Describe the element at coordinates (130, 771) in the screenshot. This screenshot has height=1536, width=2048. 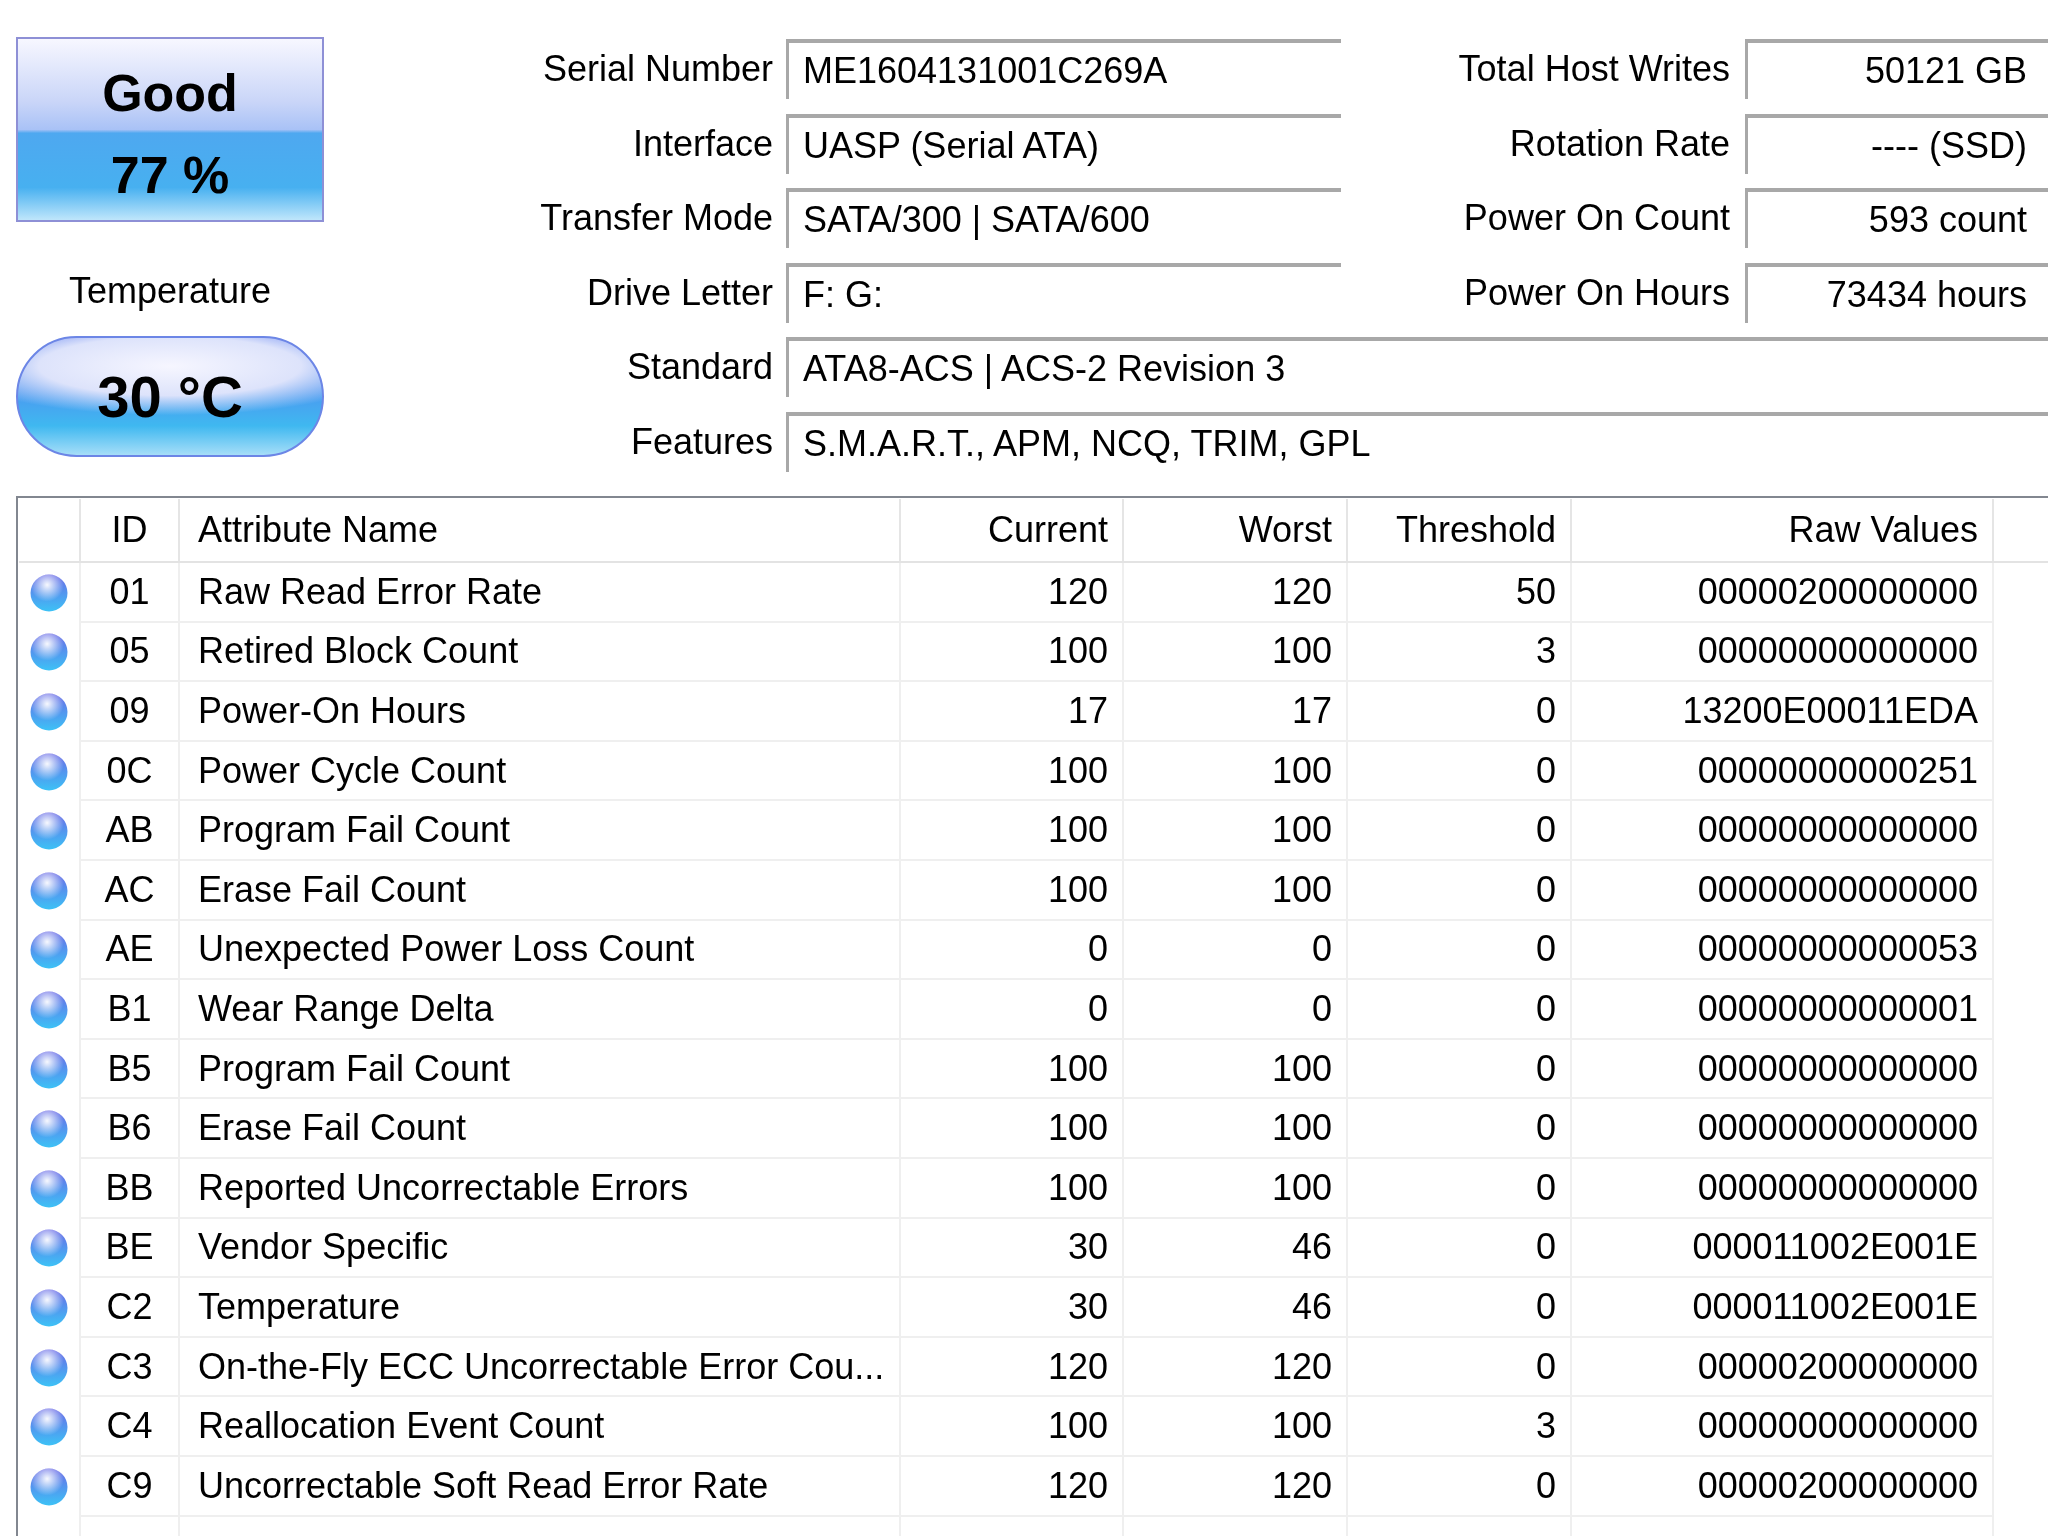
I see `table-cell: 0C` at that location.